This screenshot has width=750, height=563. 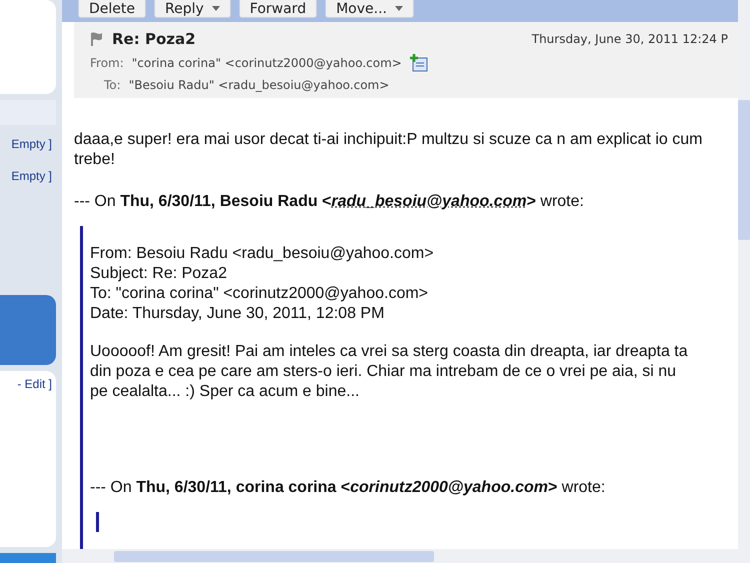 What do you see at coordinates (238, 314) in the screenshot?
I see `quoted-header-line: Date: Thursday, June 30, 2011, 12:08 PM` at bounding box center [238, 314].